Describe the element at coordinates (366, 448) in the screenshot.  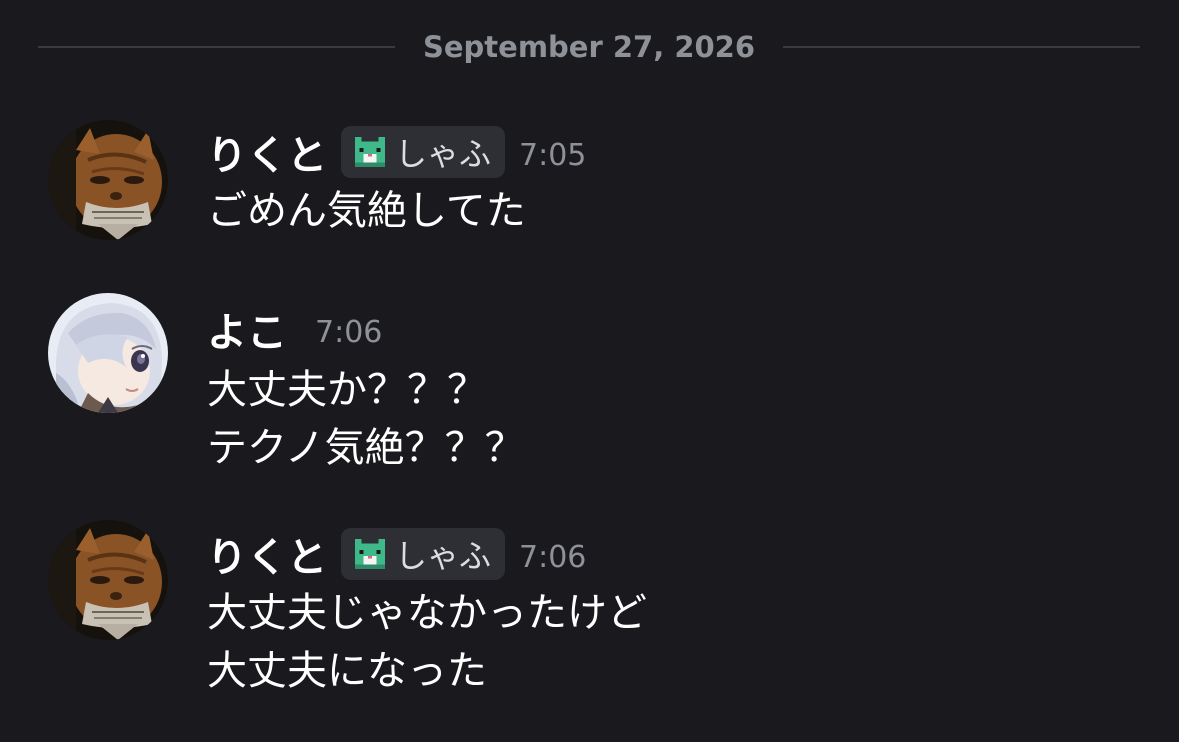
I see `message-text: テクノ気絶？？？` at that location.